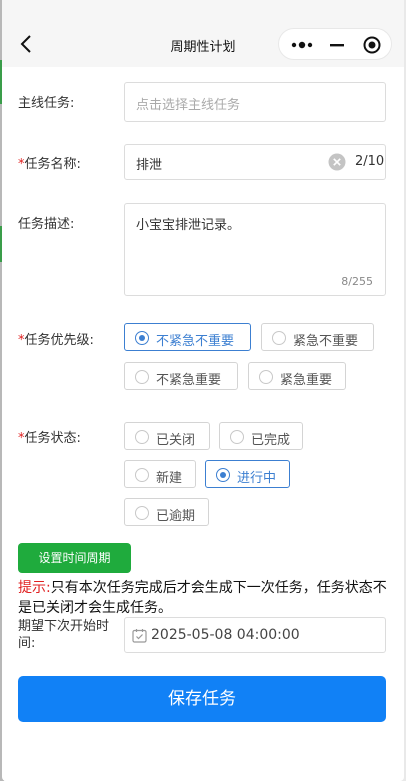  What do you see at coordinates (255, 249) in the screenshot?
I see `task-desc-textarea: 小宝宝排泄记录。 8/255` at bounding box center [255, 249].